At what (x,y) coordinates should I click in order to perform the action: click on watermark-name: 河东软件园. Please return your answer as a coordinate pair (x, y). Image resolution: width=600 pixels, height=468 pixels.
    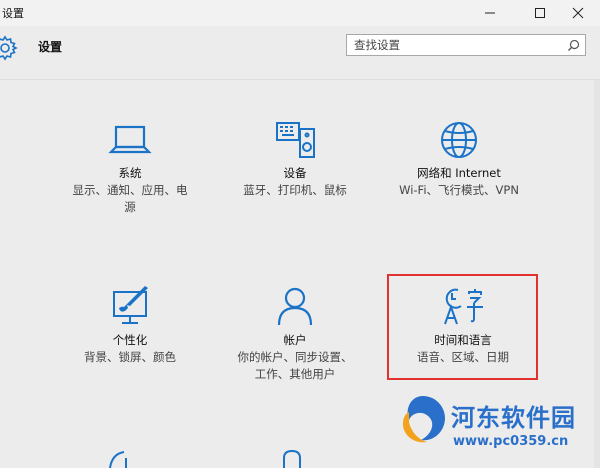
    Looking at the image, I should click on (513, 418).